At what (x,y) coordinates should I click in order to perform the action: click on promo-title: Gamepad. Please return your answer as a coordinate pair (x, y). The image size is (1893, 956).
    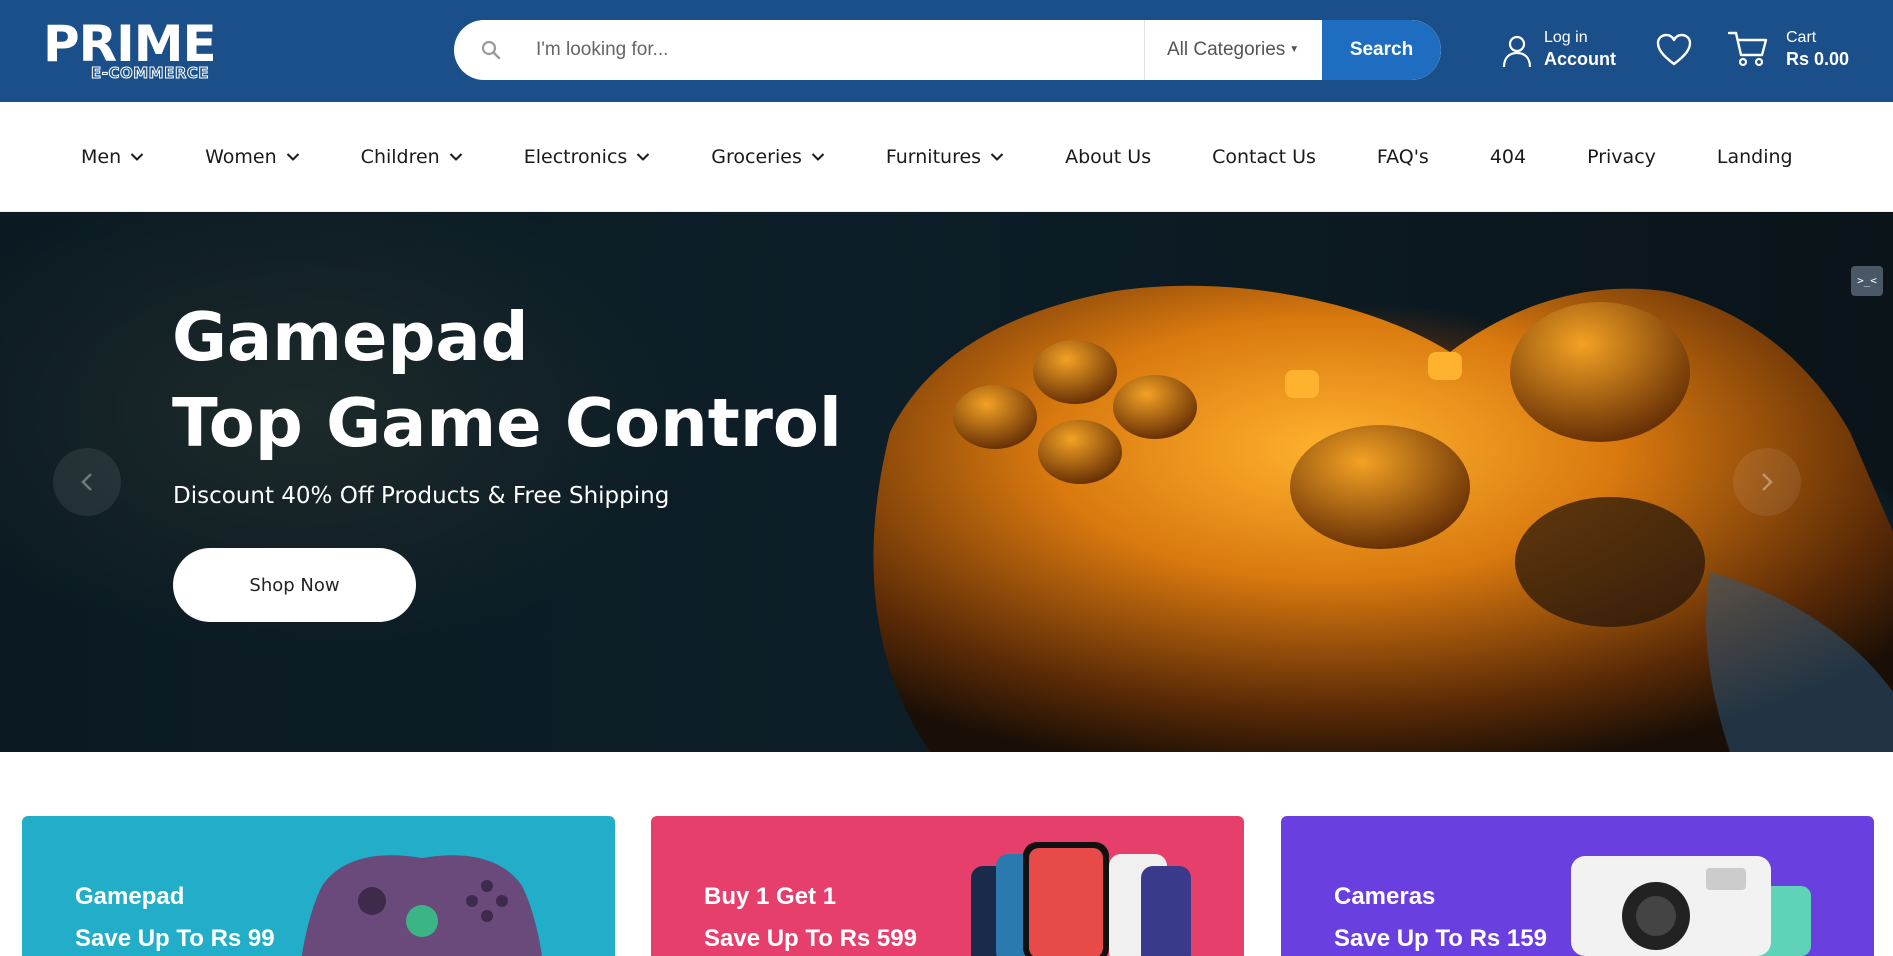
    Looking at the image, I should click on (130, 896).